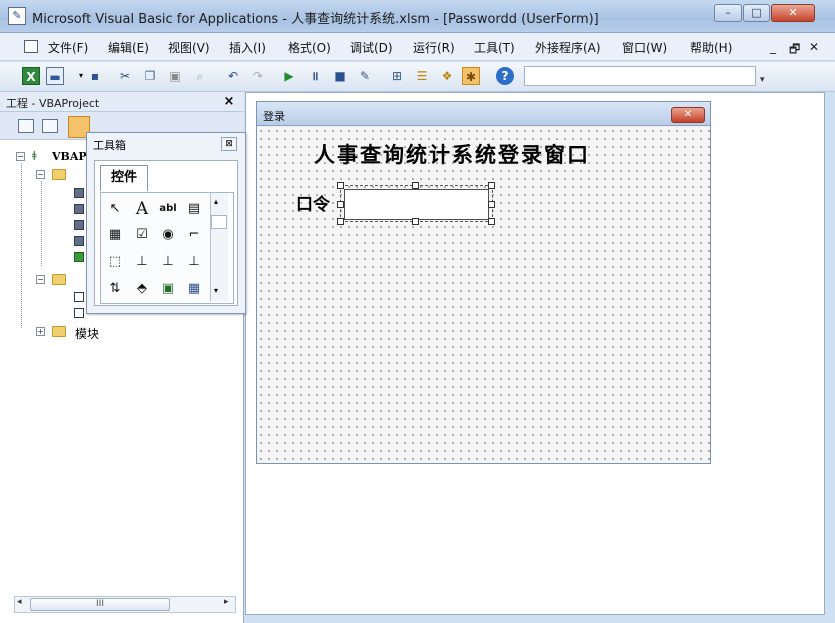 Image resolution: width=835 pixels, height=623 pixels. What do you see at coordinates (756, 13) in the screenshot?
I see `maximize-button: □` at bounding box center [756, 13].